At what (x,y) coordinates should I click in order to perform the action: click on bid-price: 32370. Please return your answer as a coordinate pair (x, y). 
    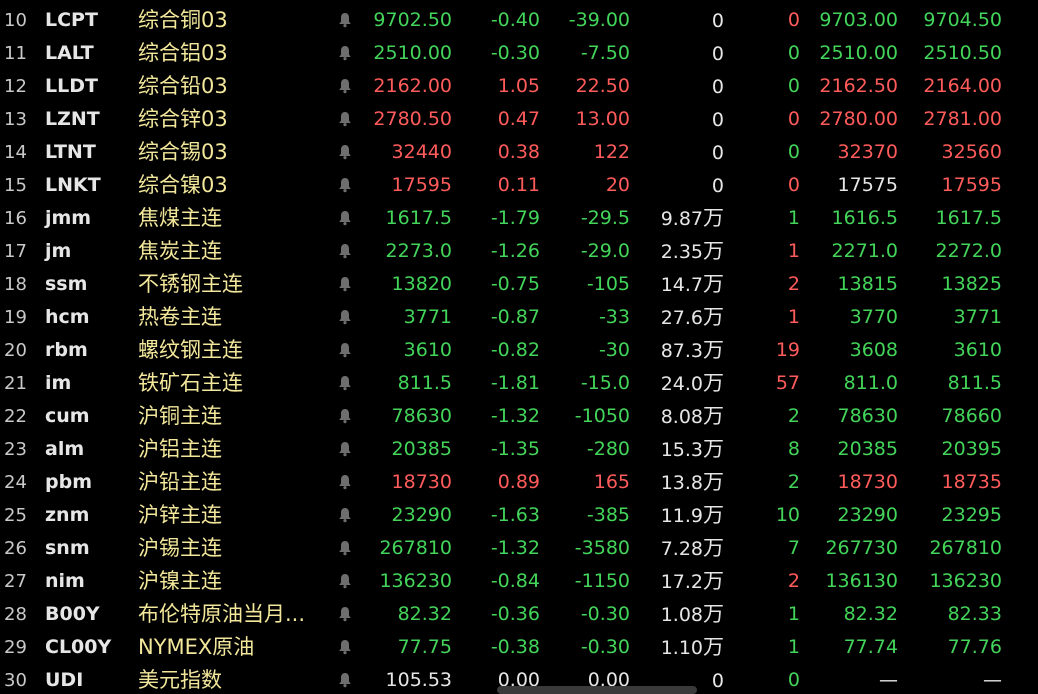
    Looking at the image, I should click on (867, 152).